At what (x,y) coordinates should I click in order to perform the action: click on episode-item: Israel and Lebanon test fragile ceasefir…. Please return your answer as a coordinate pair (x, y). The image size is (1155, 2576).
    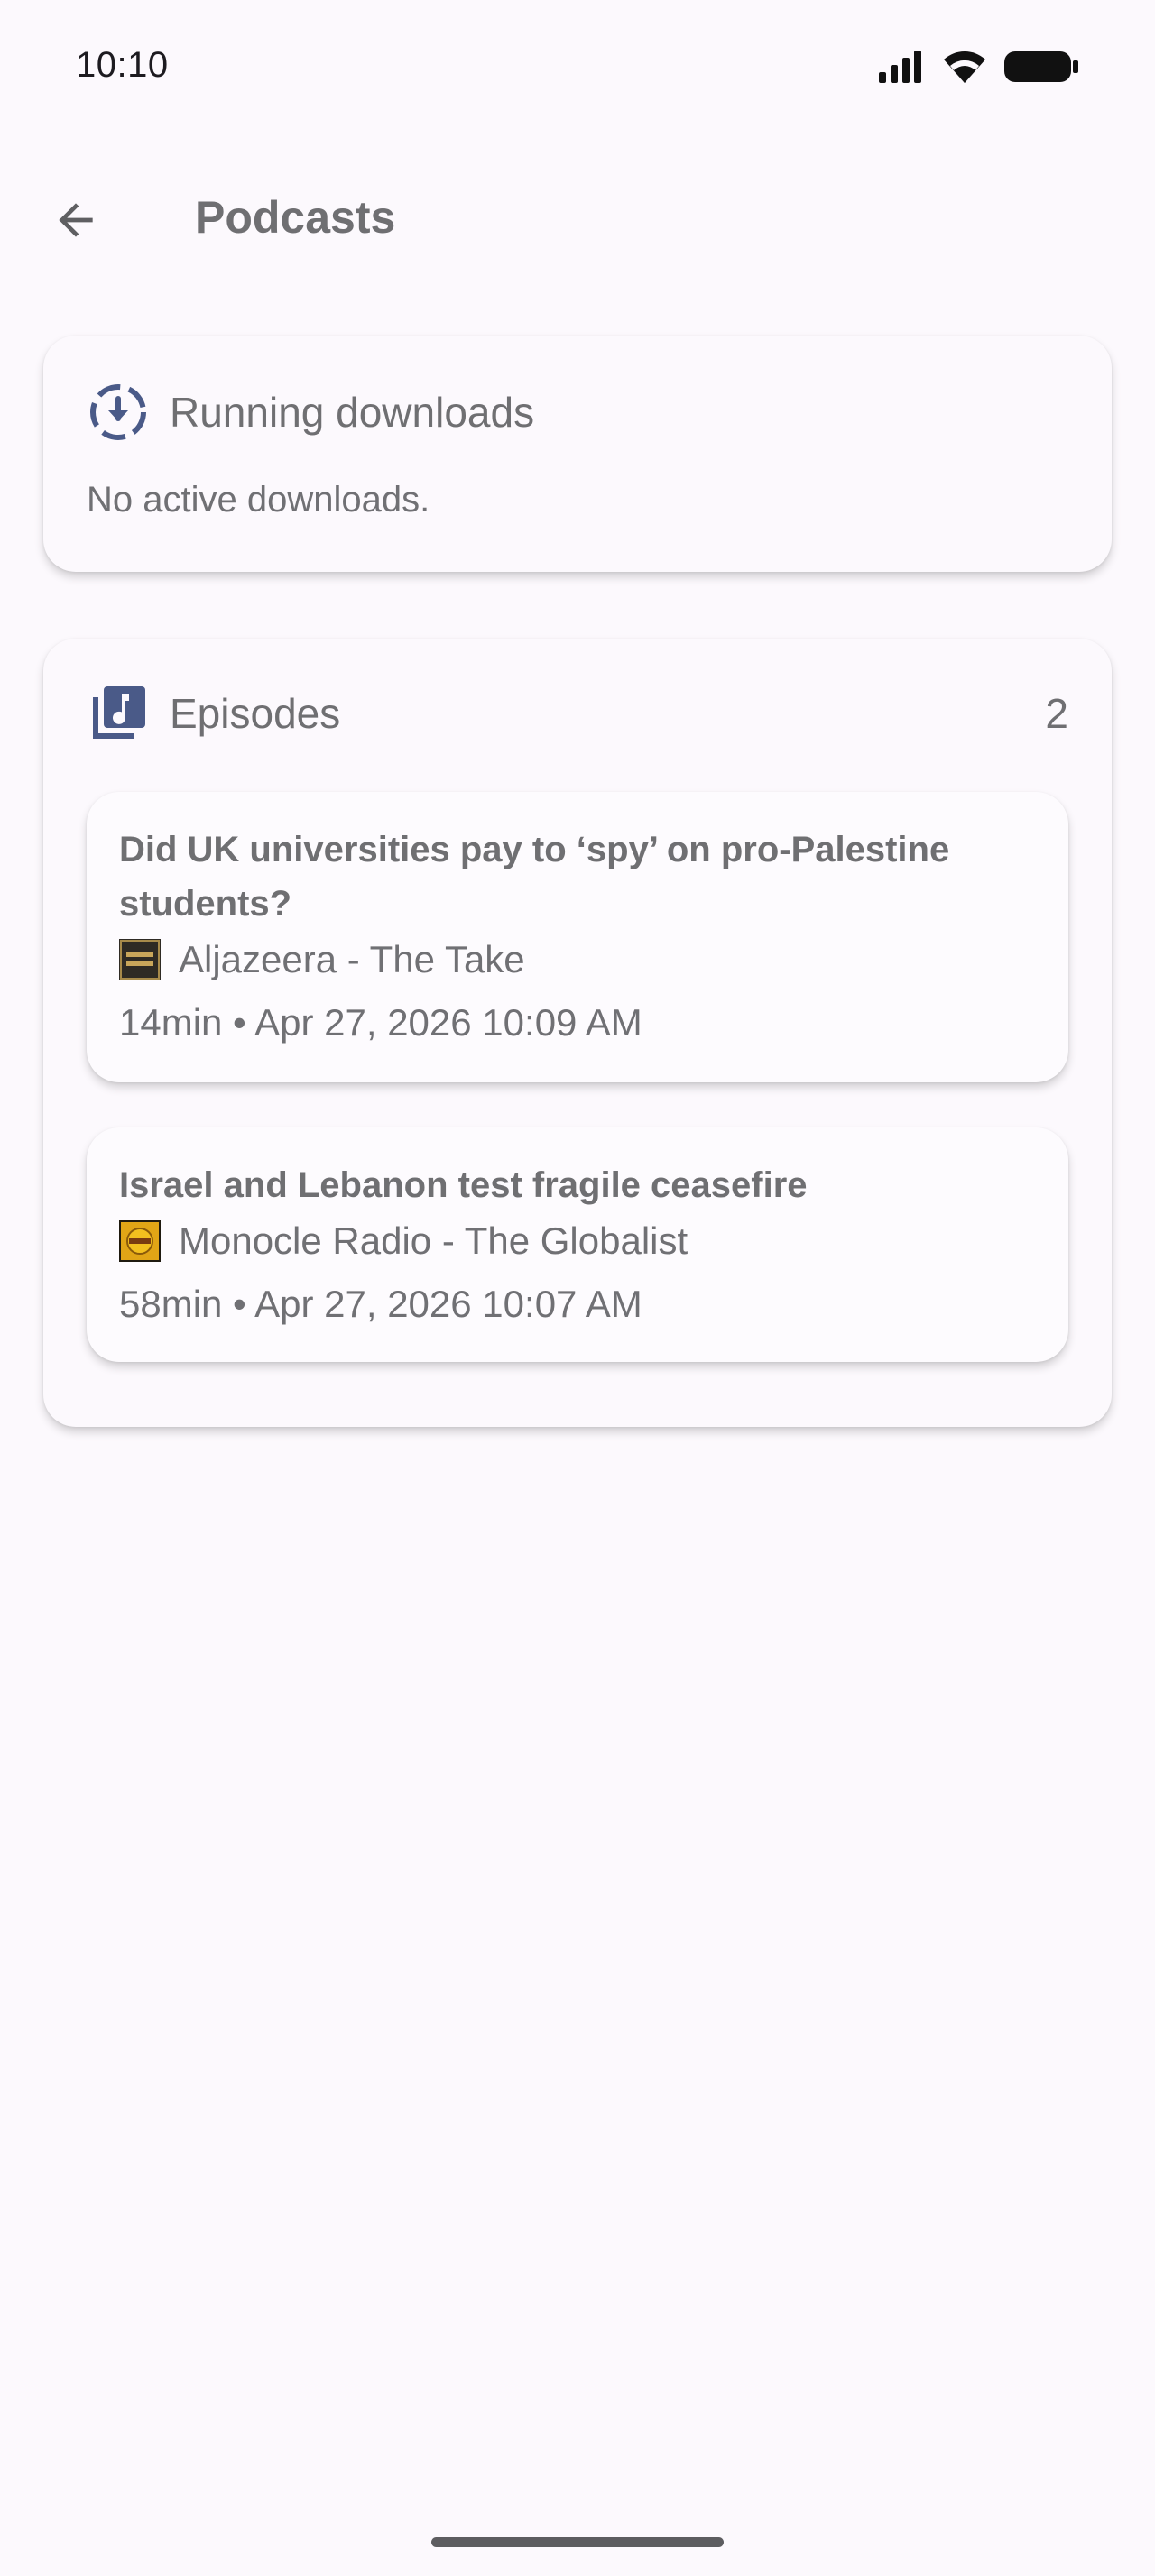
    Looking at the image, I should click on (577, 1244).